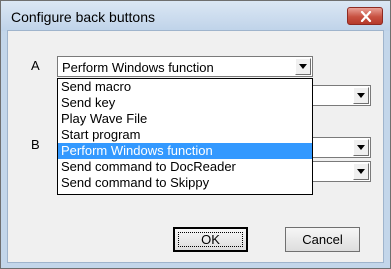 Image resolution: width=391 pixels, height=269 pixels. Describe the element at coordinates (185, 167) in the screenshot. I see `dropdown-option: Send command to DocReader` at that location.